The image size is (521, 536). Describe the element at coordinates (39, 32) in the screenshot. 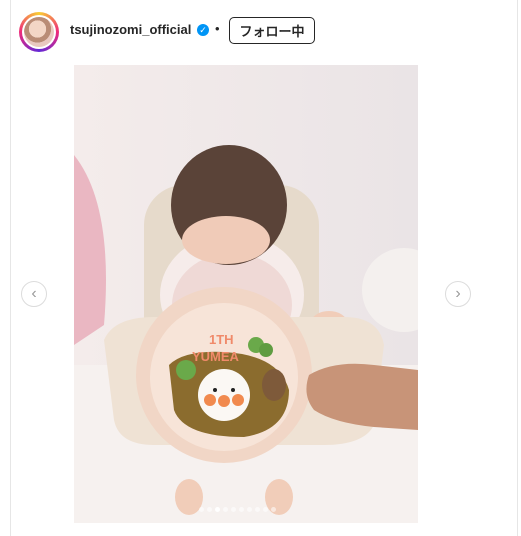

I see `avatar` at that location.